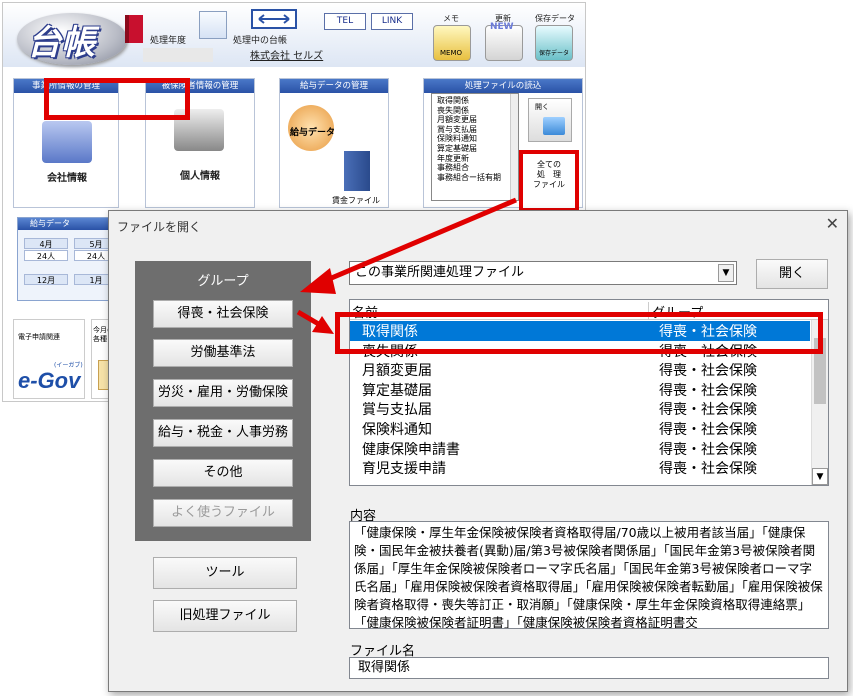 This screenshot has height=696, width=853. Describe the element at coordinates (334, 143) in the screenshot. I see `payroll-data-panel: 給与データの管理 給与データ 賃金ファイル` at that location.